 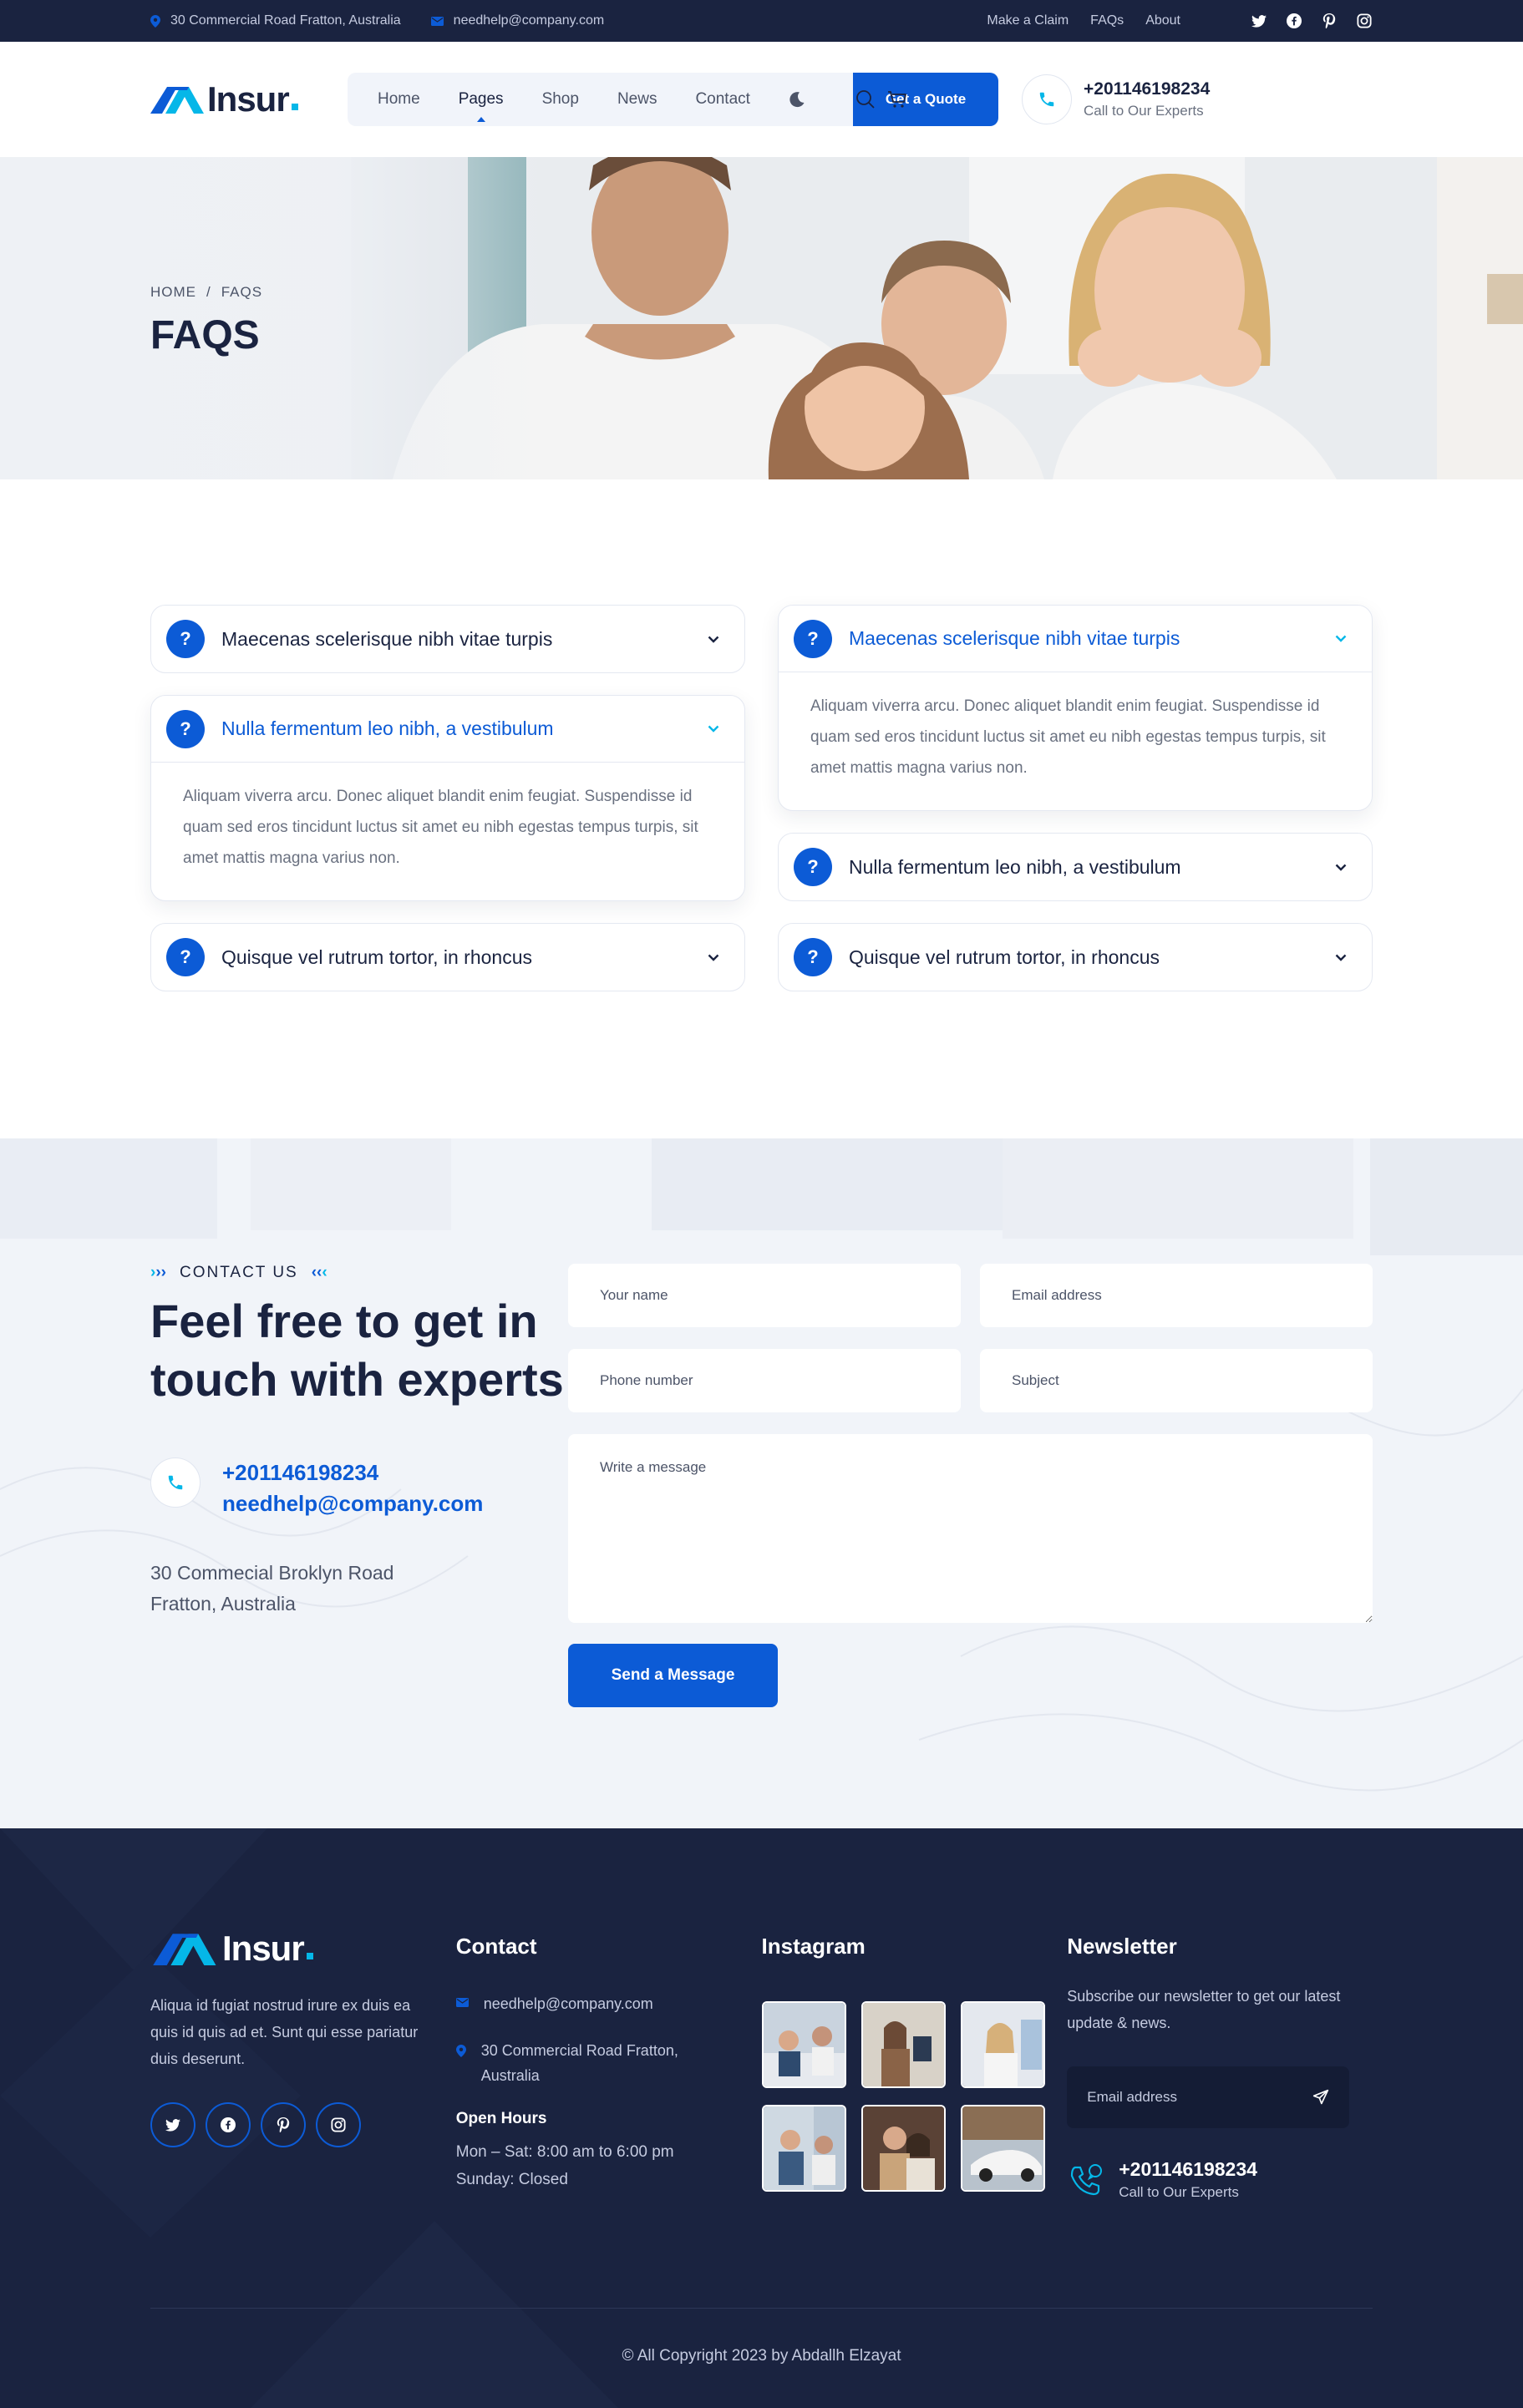 I want to click on newsletter-title: Newsletter, so click(x=1122, y=1946).